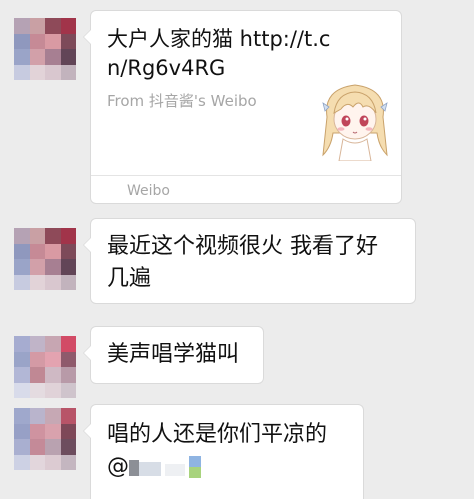  I want to click on mention: @, so click(157, 467).